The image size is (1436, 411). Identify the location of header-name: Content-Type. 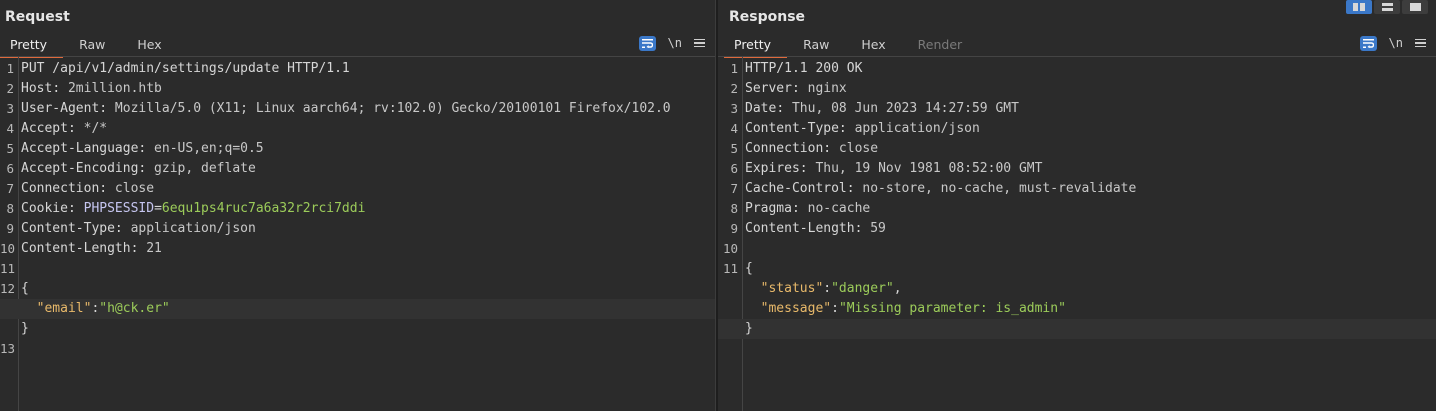
(68, 228).